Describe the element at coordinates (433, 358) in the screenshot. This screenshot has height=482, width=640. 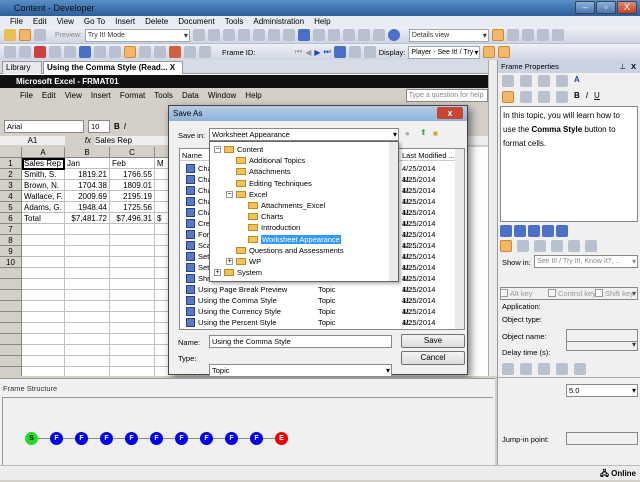
I see `cancel-button: Cancel` at that location.